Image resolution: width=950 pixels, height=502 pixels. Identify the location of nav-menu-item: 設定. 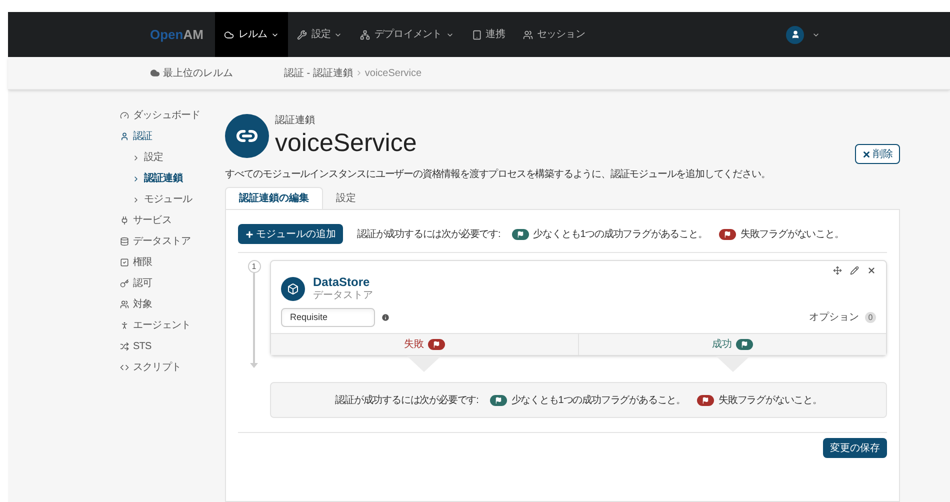
(320, 34).